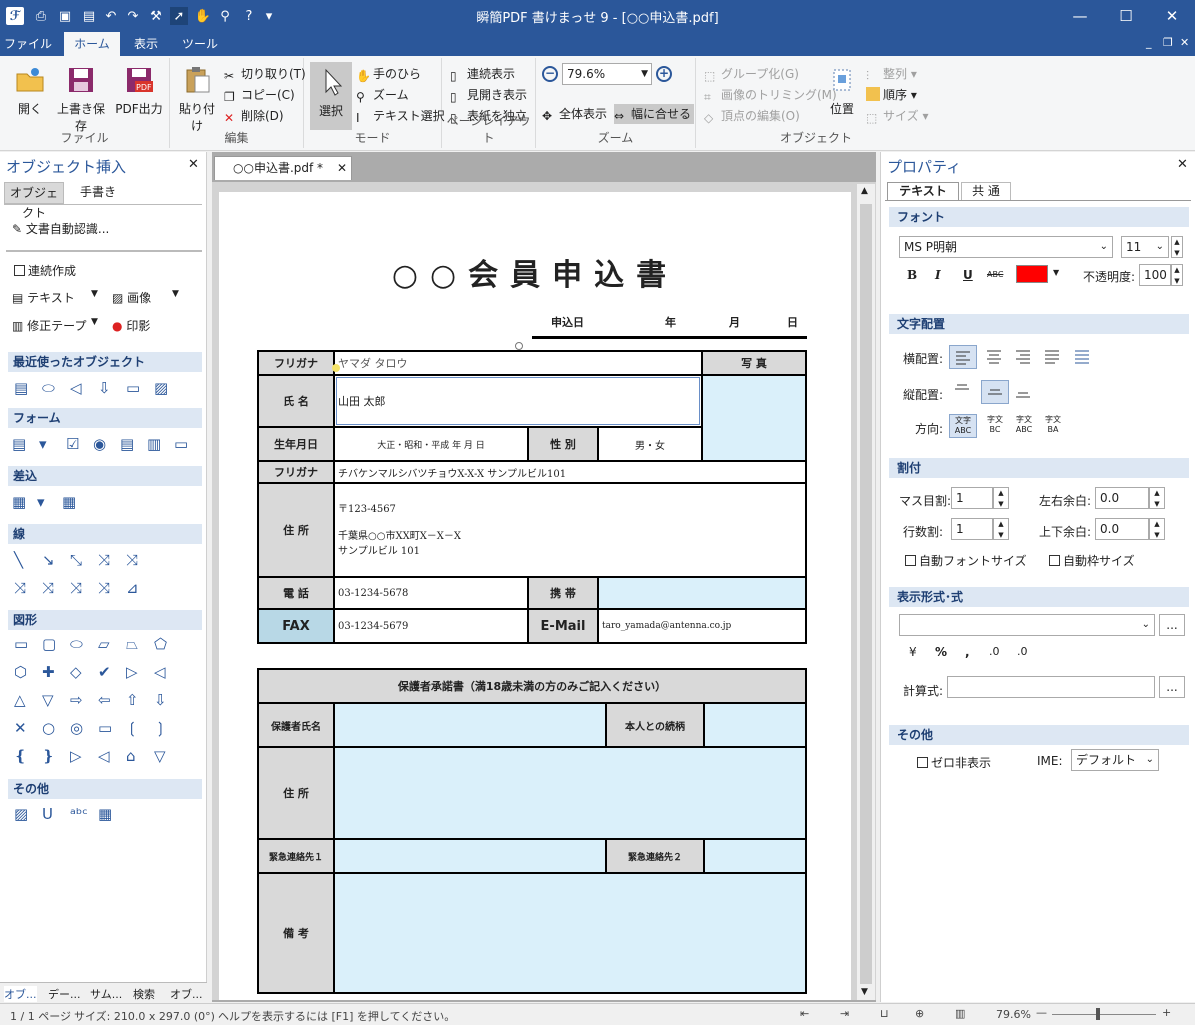  Describe the element at coordinates (1053, 426) in the screenshot. I see `direction-rotate-icon: 字文 BA` at that location.